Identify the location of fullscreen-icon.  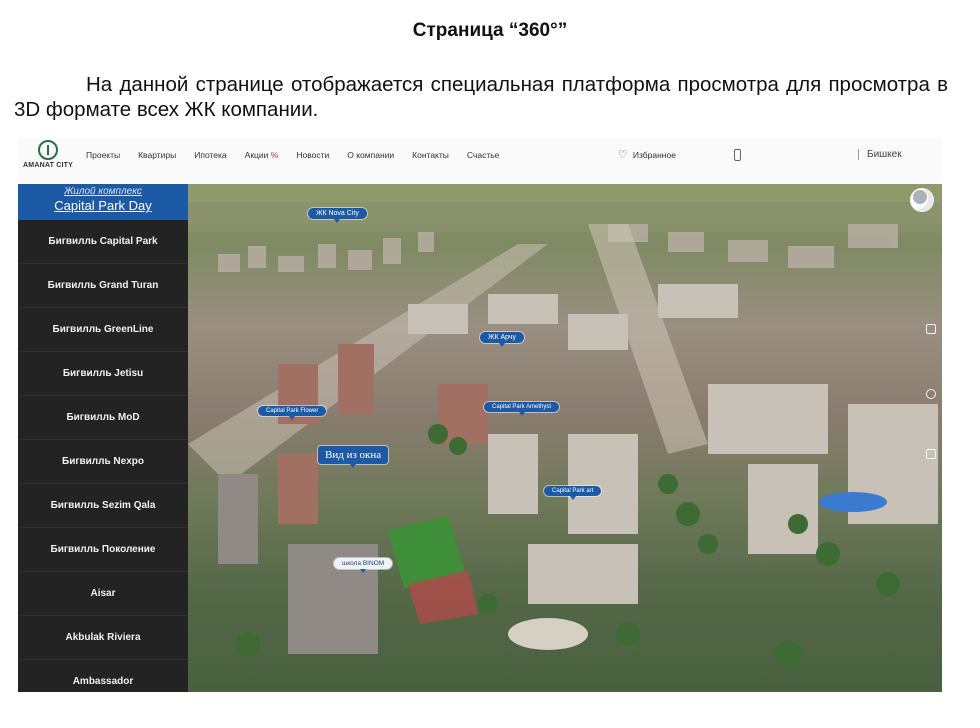
(931, 454).